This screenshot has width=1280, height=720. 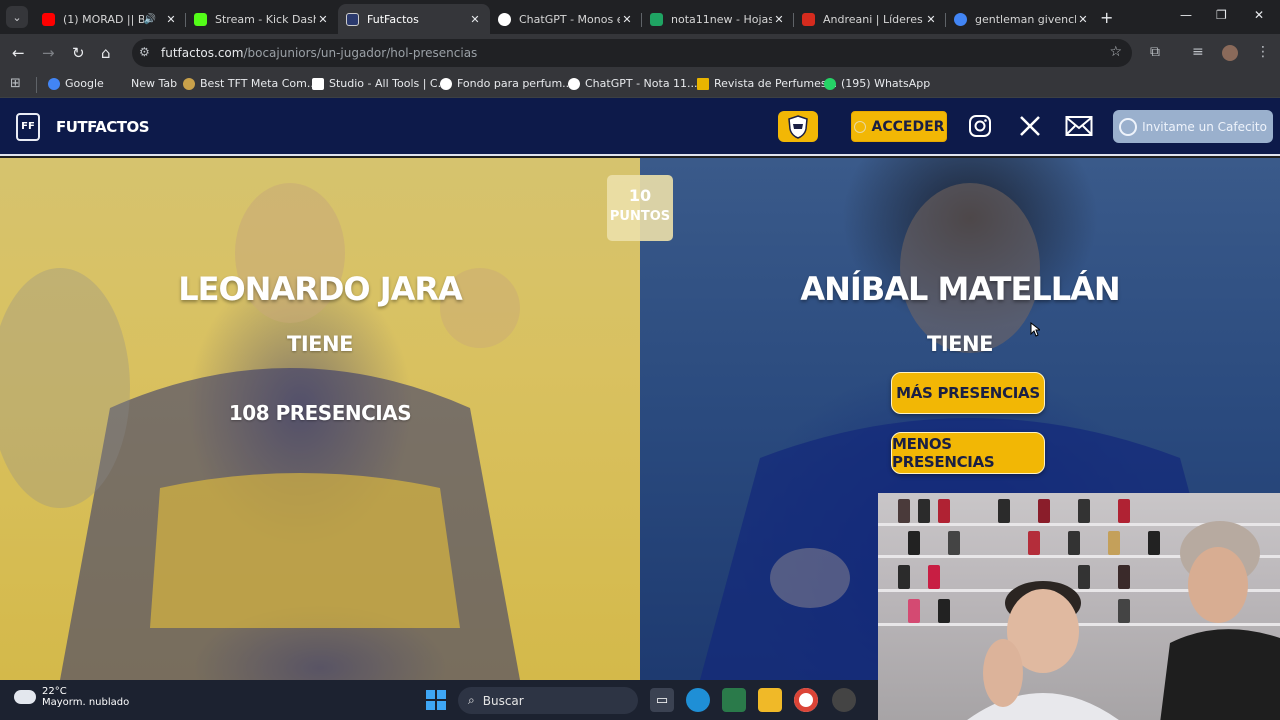 What do you see at coordinates (189, 83) in the screenshot?
I see `tft-icon` at bounding box center [189, 83].